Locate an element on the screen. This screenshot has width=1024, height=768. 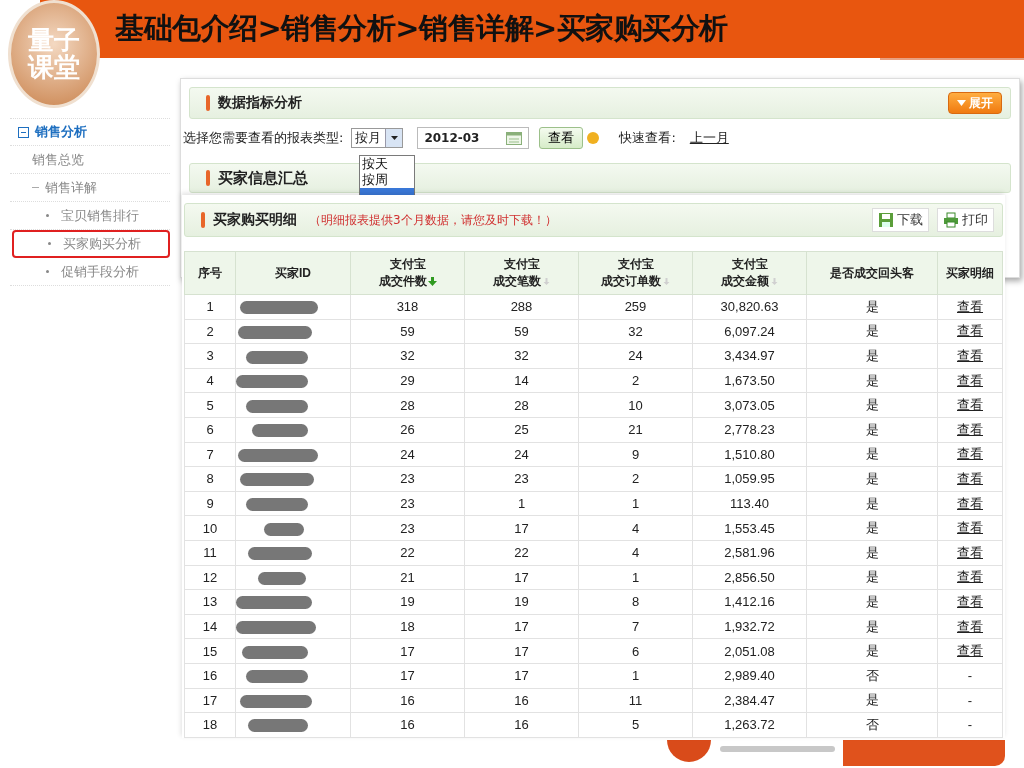
table-cell: 3,434.97 is located at coordinates (749, 356).